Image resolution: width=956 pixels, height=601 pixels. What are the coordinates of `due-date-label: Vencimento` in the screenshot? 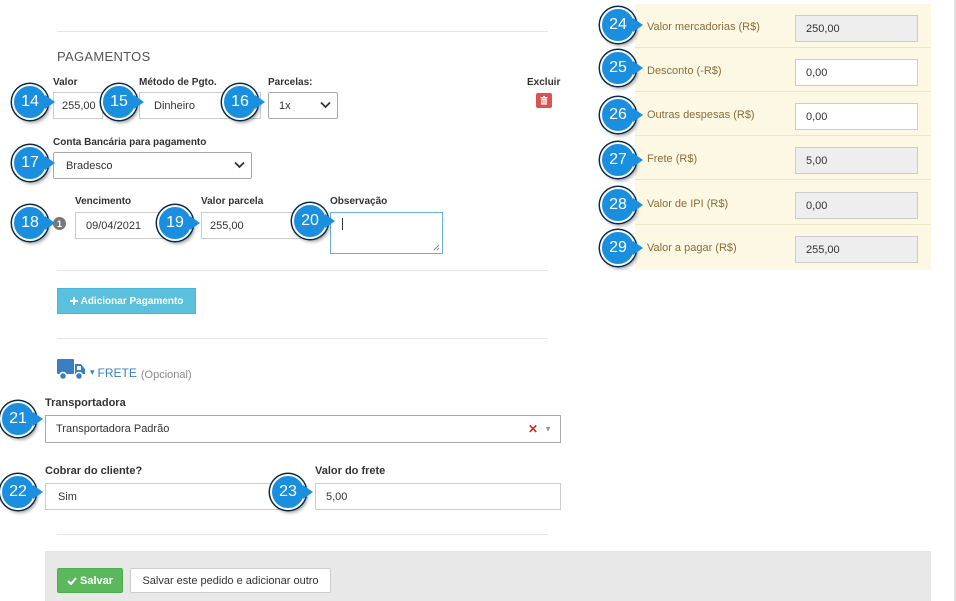 It's located at (103, 201).